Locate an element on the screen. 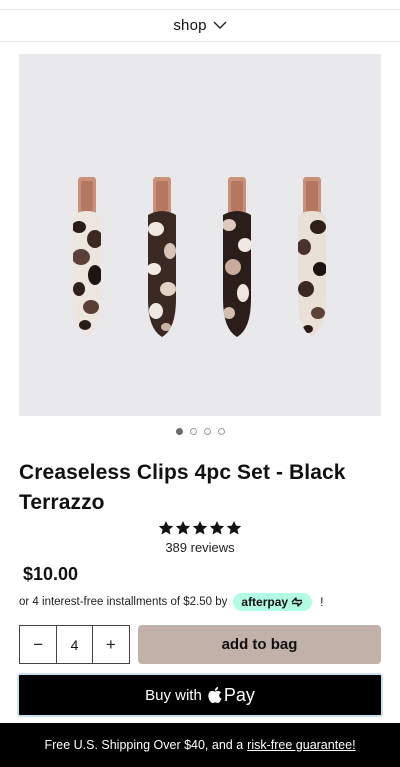 This screenshot has height=767, width=400. product-price: $10.00 is located at coordinates (51, 574).